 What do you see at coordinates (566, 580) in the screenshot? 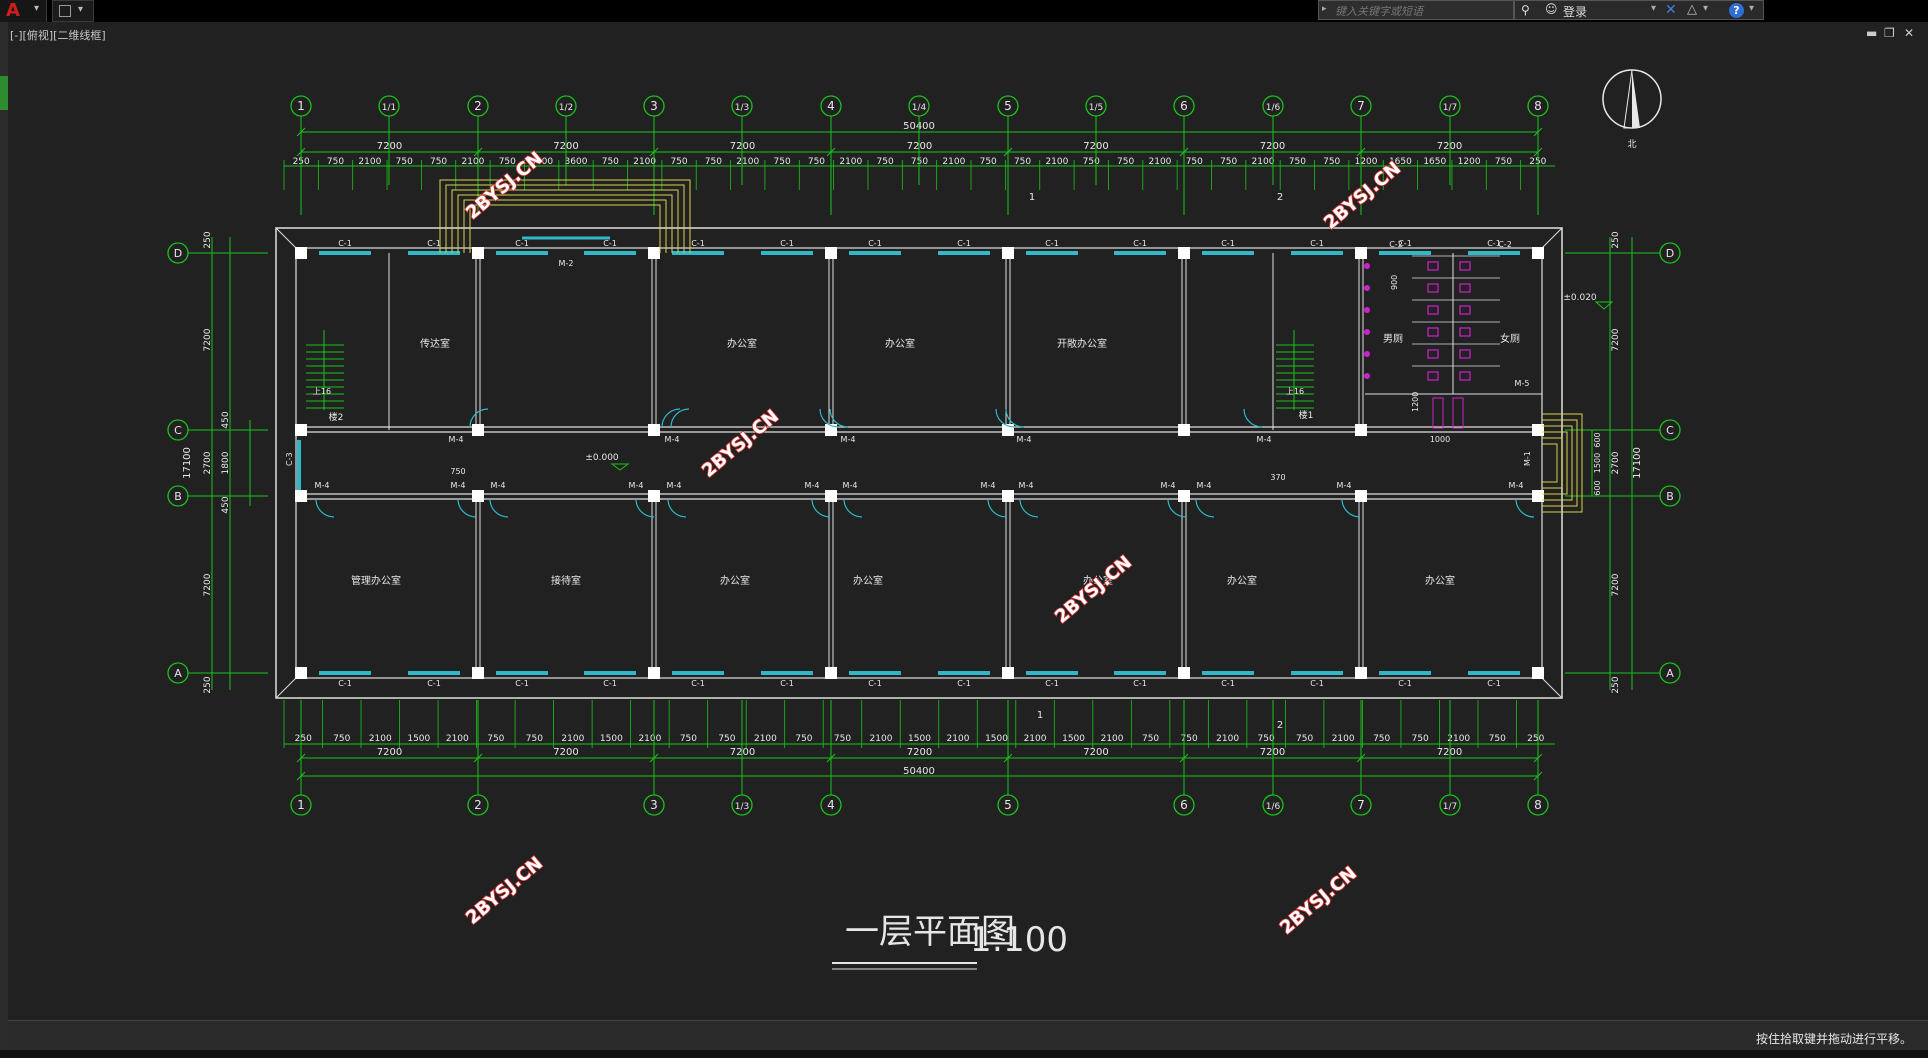
I see `room-label-south: 接待室` at bounding box center [566, 580].